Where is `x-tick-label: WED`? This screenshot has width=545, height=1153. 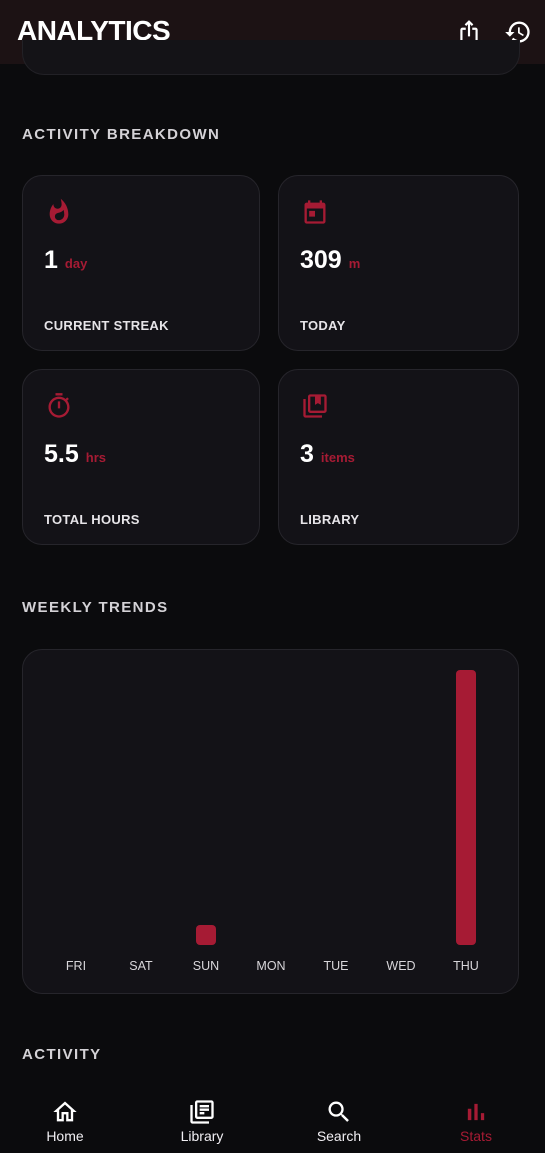 x-tick-label: WED is located at coordinates (400, 966).